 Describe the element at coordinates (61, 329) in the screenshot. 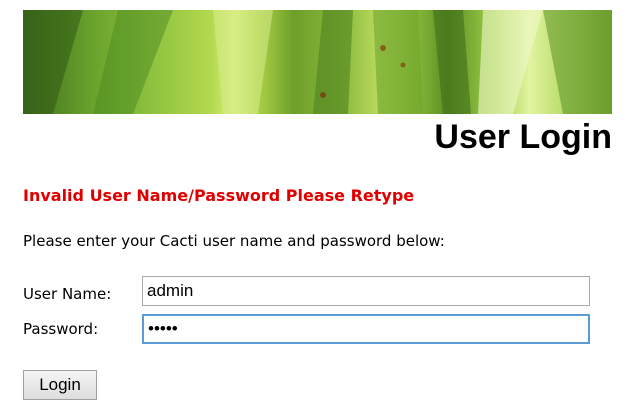

I see `password-label: Password:` at that location.